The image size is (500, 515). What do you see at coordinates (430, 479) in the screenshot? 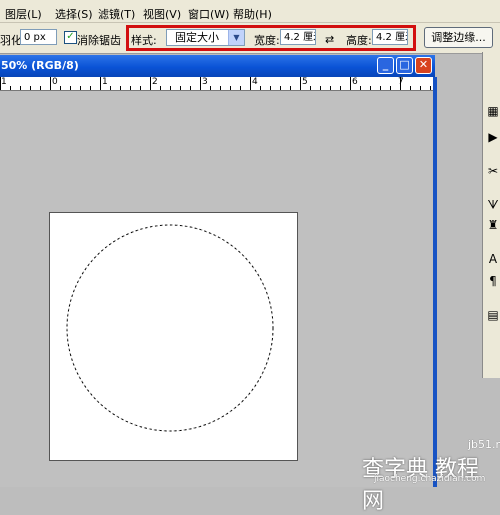
I see `watermark-url: jiaocheng.chazidian.com` at bounding box center [430, 479].